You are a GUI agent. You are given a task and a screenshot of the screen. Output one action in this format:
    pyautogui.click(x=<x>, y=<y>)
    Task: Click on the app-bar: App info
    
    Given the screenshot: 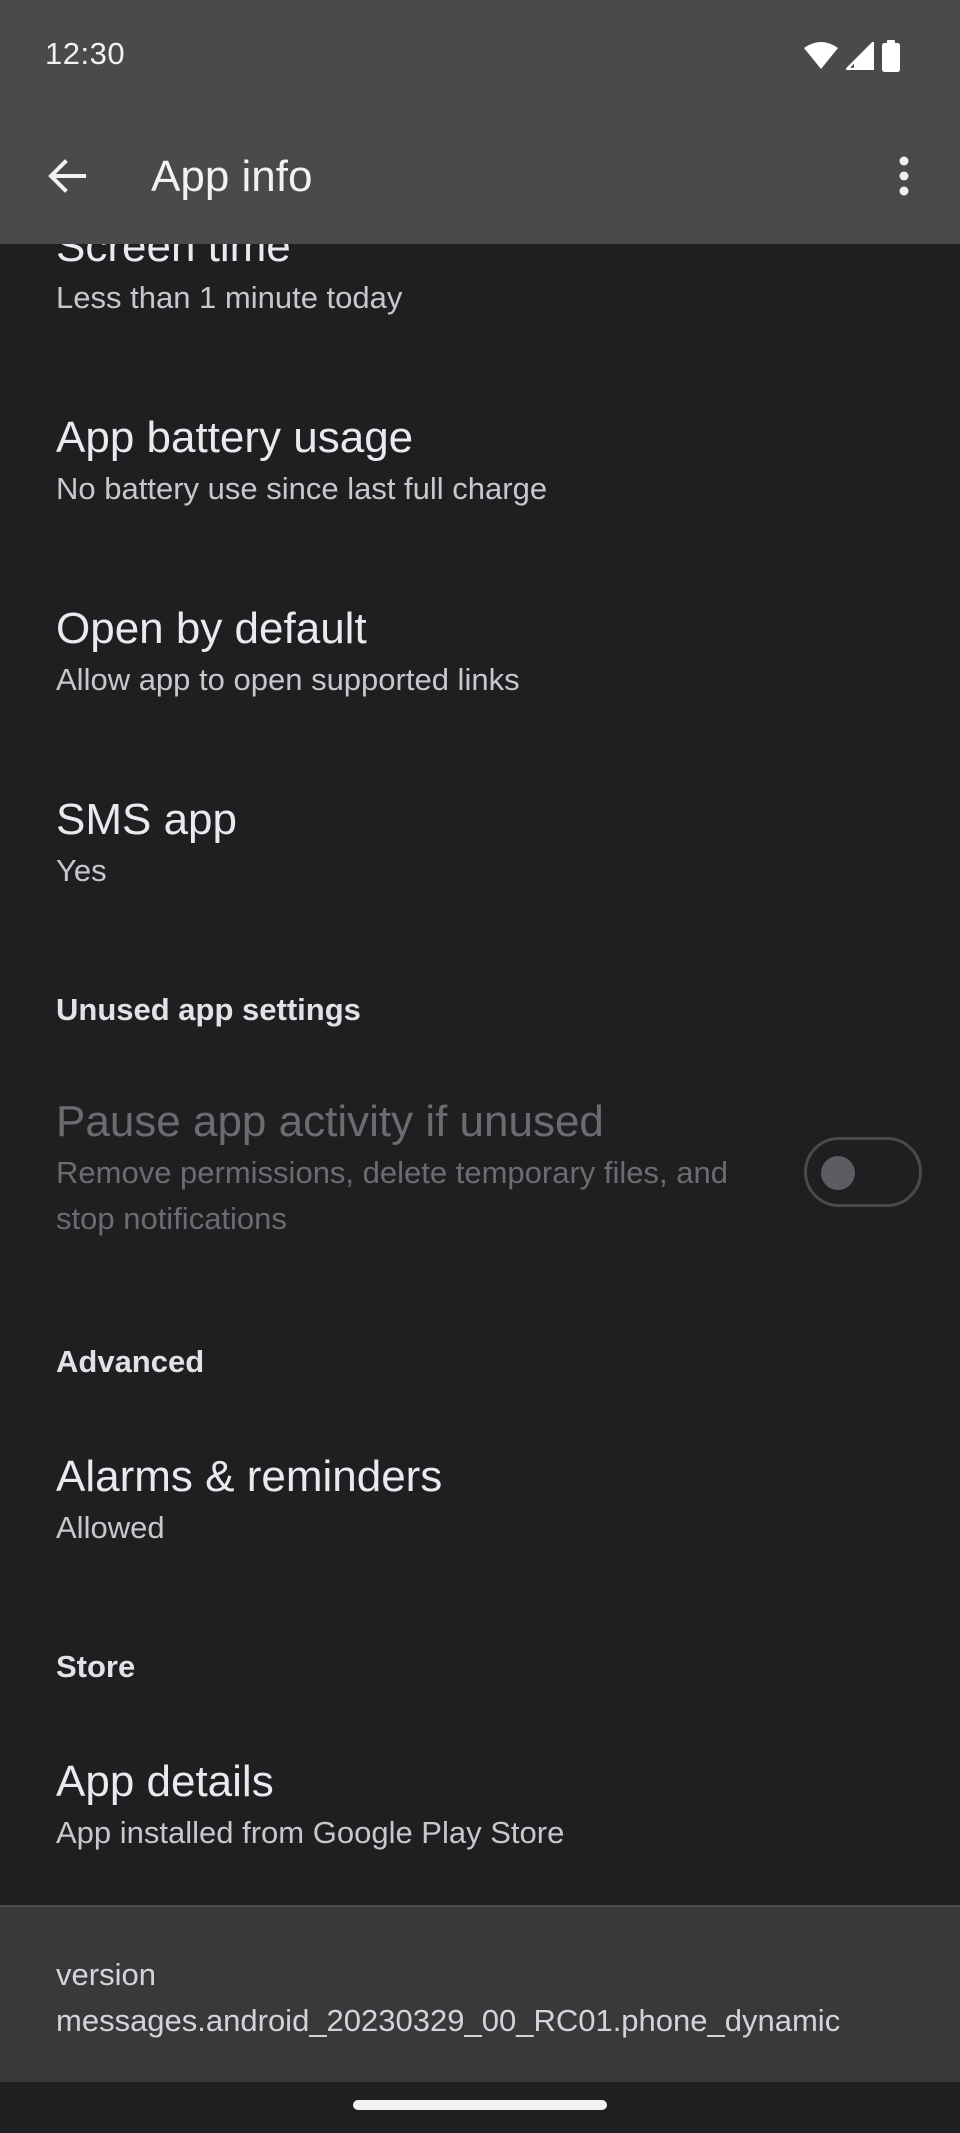 What is the action you would take?
    pyautogui.click(x=480, y=178)
    